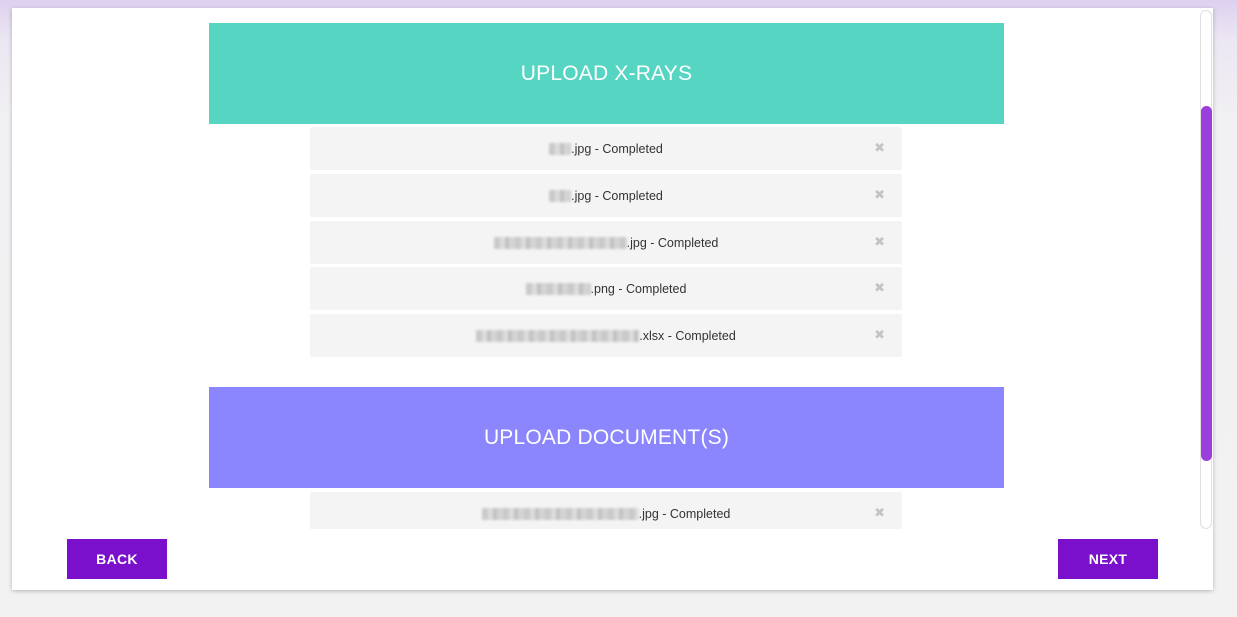 This screenshot has height=617, width=1237. I want to click on upload-xrays-header: UPLOAD X-RAYS, so click(606, 73).